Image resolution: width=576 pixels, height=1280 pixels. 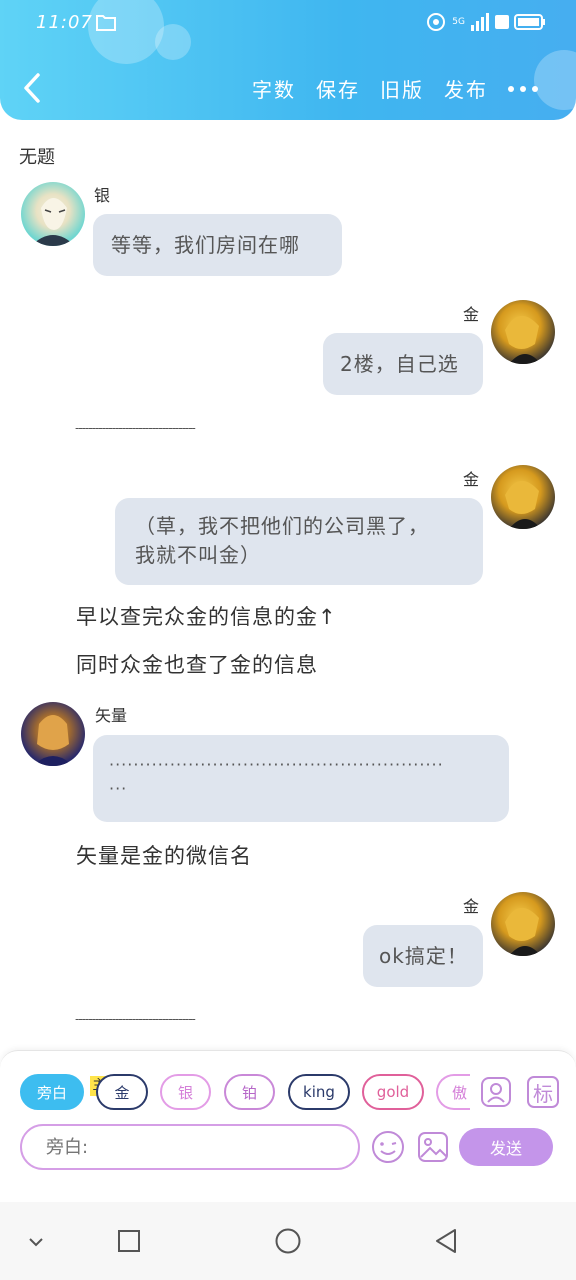 I want to click on chevron-left-icon, so click(x=32, y=88).